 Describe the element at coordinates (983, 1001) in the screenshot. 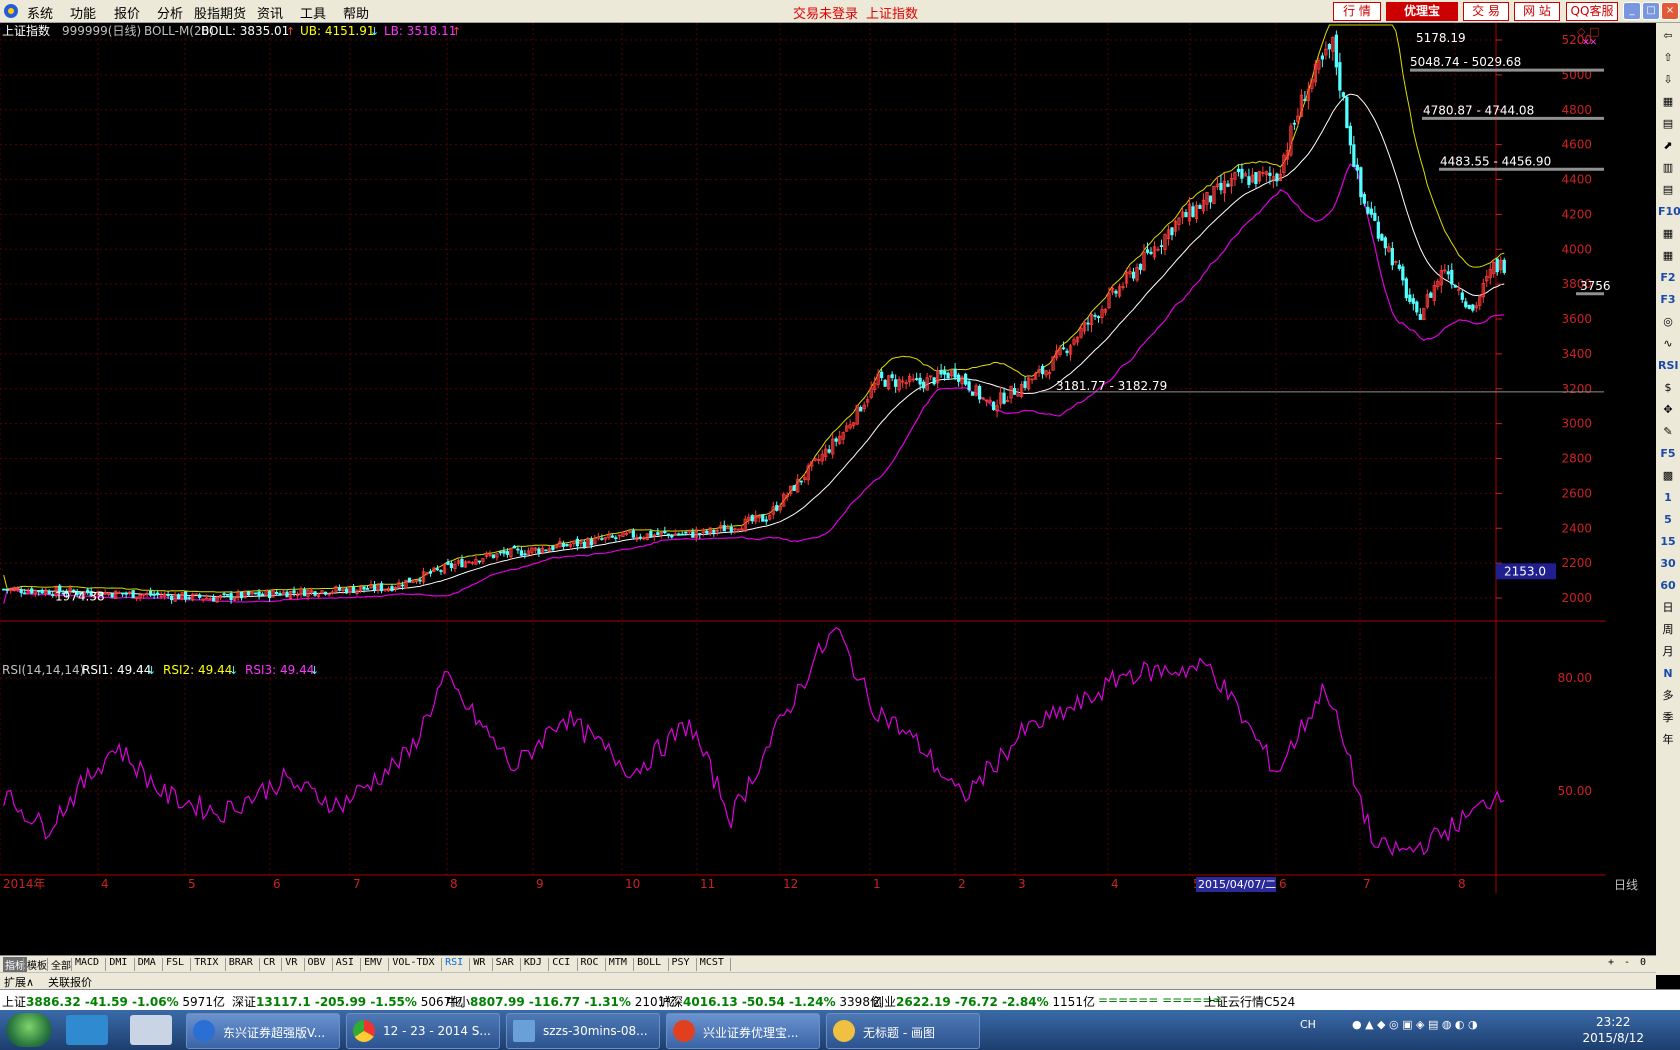

I see `ticker-item-4: 创业2622.19 -76.72 -2.84% 1151亿` at that location.